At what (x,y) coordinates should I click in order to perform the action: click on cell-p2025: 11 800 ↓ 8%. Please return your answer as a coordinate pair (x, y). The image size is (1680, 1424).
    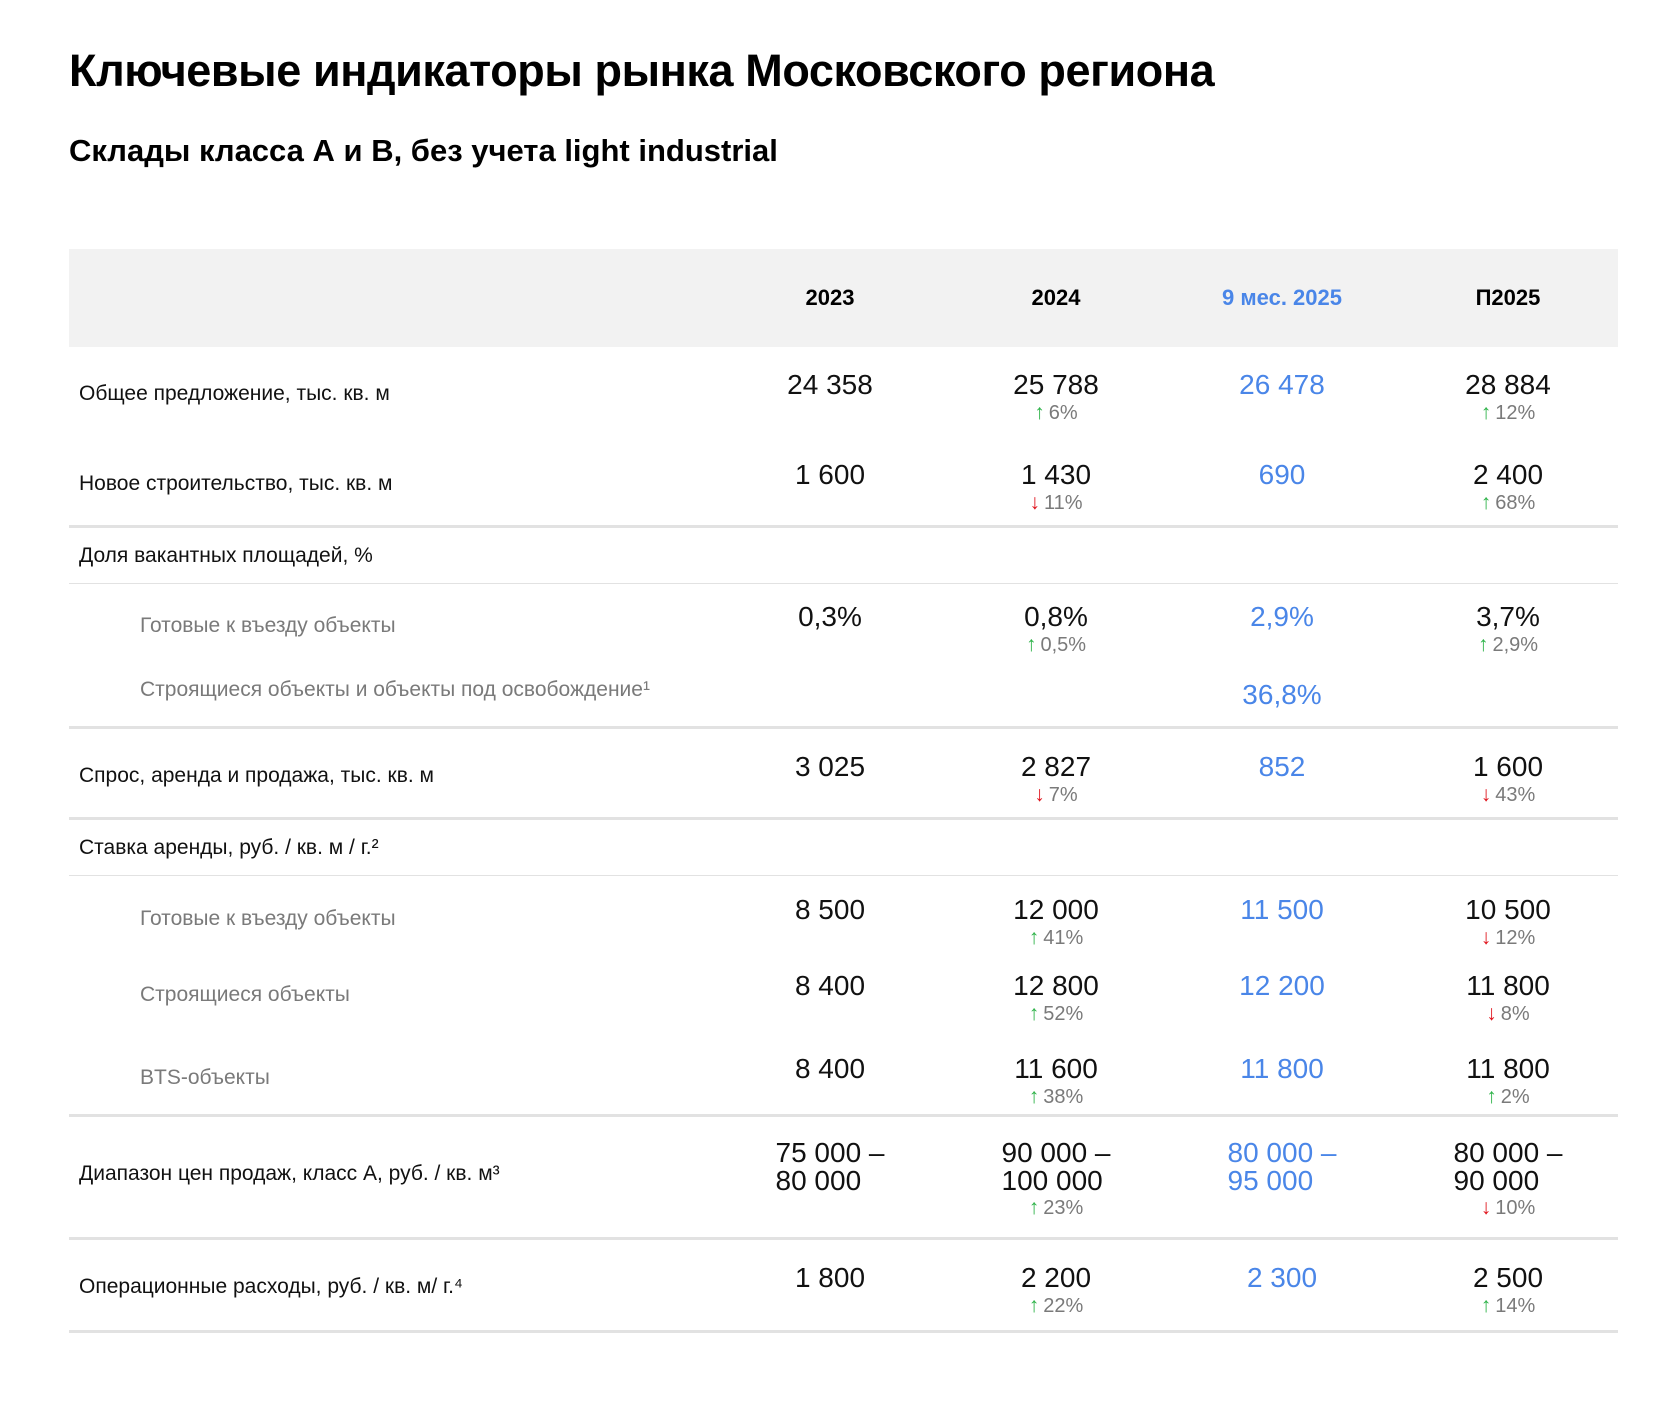
    Looking at the image, I should click on (1508, 999).